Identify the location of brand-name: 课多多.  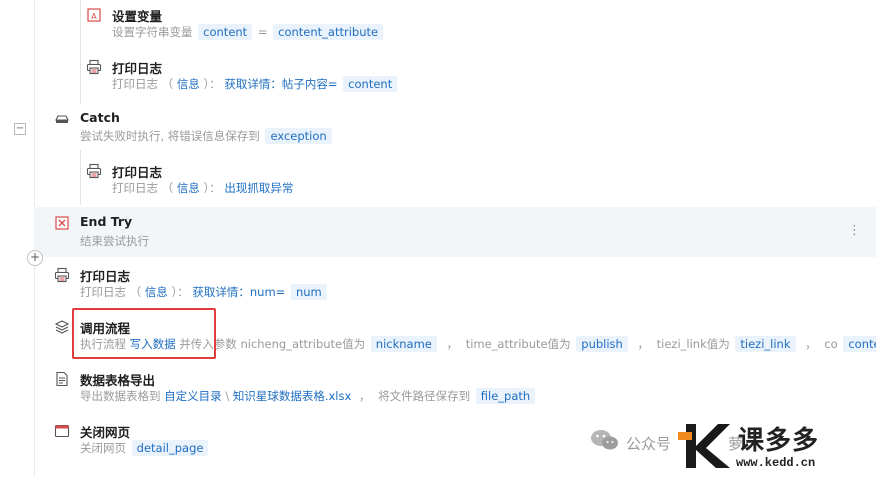
(779, 441).